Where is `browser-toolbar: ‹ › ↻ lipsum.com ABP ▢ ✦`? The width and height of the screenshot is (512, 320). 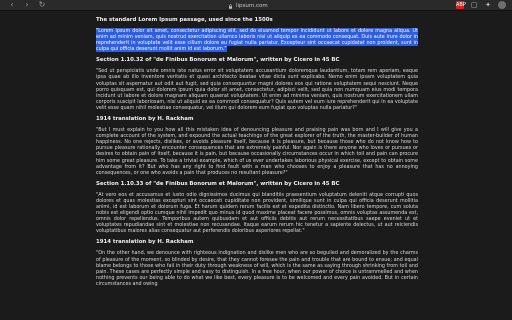 browser-toolbar: ‹ › ↻ lipsum.com ABP ▢ ✦ is located at coordinates (256, 5).